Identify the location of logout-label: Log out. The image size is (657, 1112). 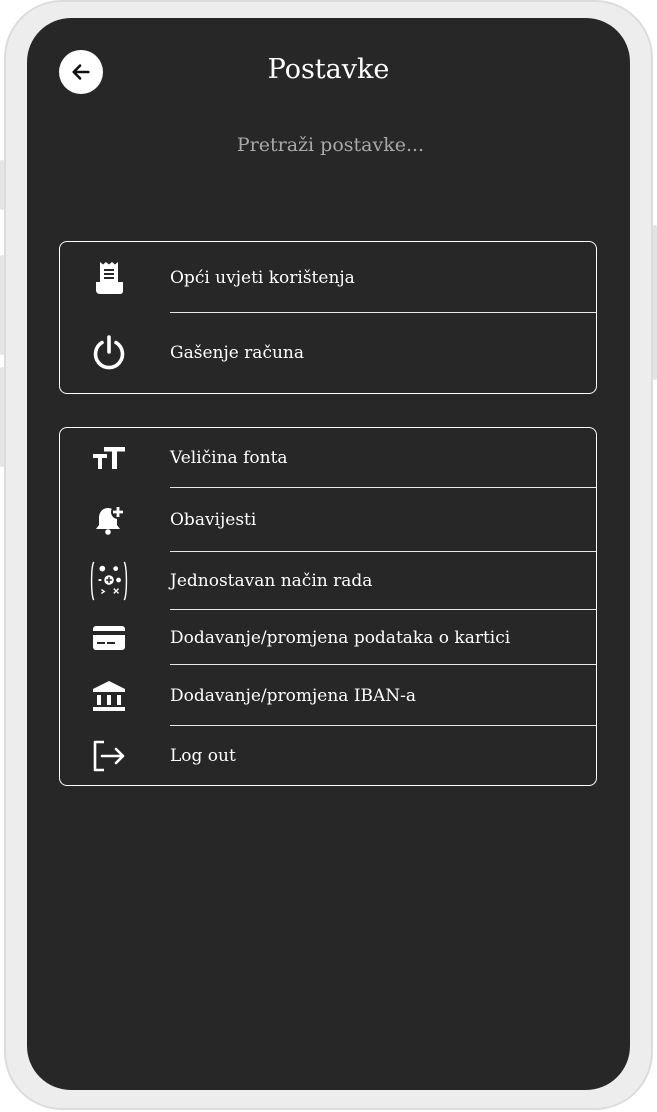
(203, 755).